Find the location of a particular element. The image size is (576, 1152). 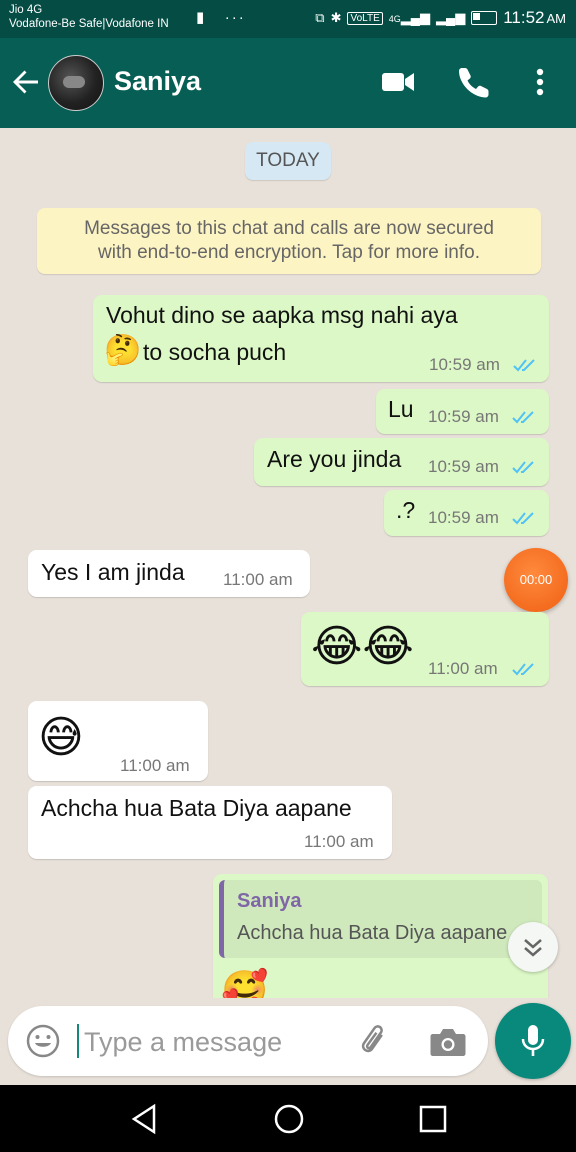

message-bubble-incoming: 😅 11:00 am is located at coordinates (118, 741).